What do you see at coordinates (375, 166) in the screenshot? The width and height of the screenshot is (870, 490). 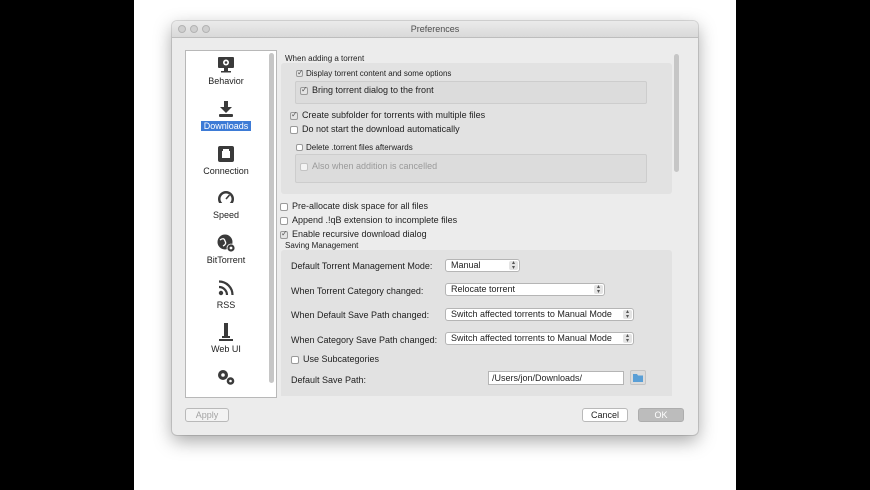 I see `also-cancelled-label: Also when addition is cancelled` at bounding box center [375, 166].